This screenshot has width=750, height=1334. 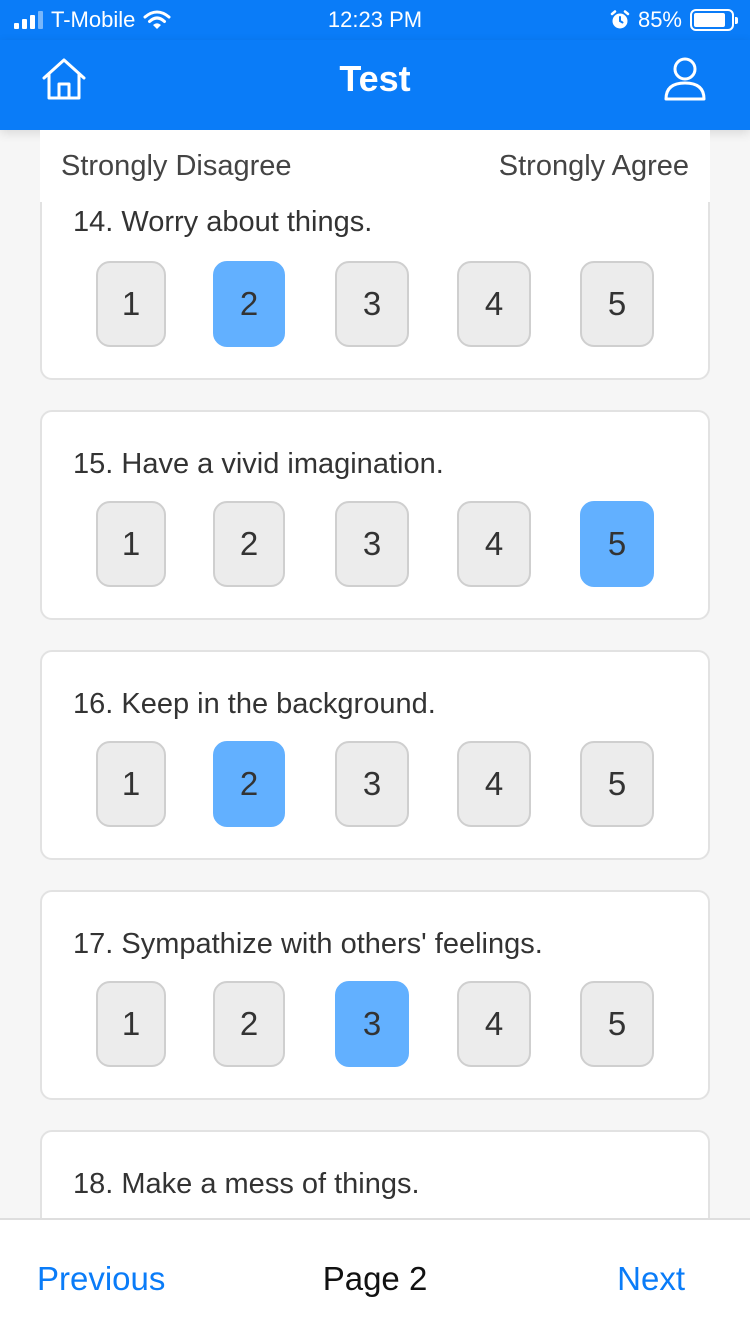 I want to click on profile-button, so click(x=685, y=79).